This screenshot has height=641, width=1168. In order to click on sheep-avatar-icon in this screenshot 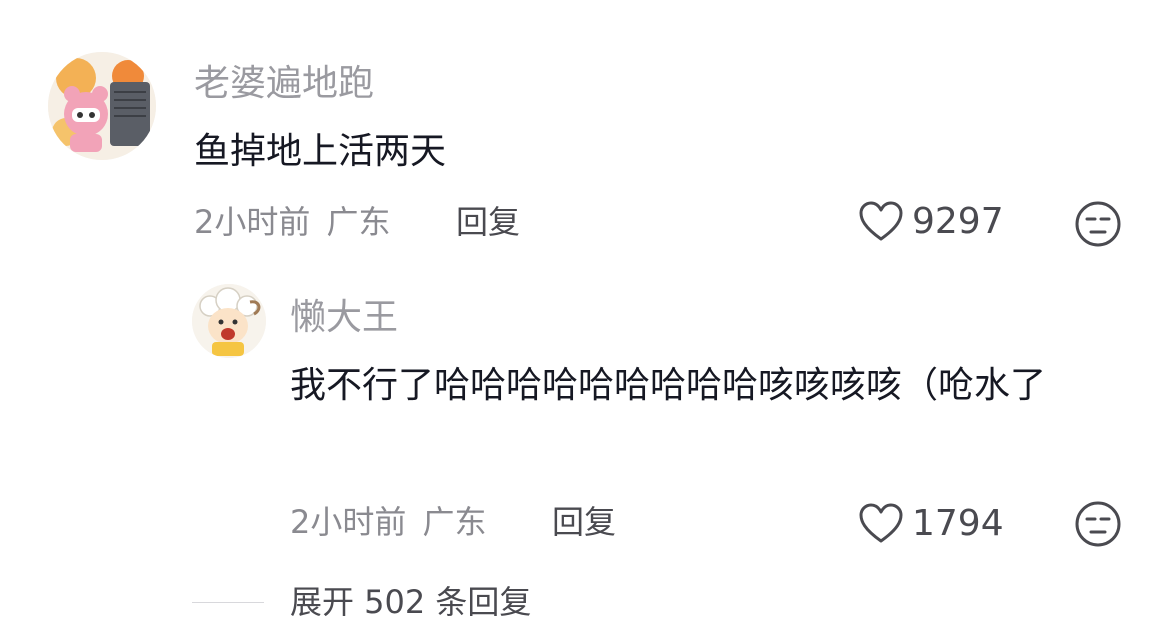, I will do `click(229, 321)`.